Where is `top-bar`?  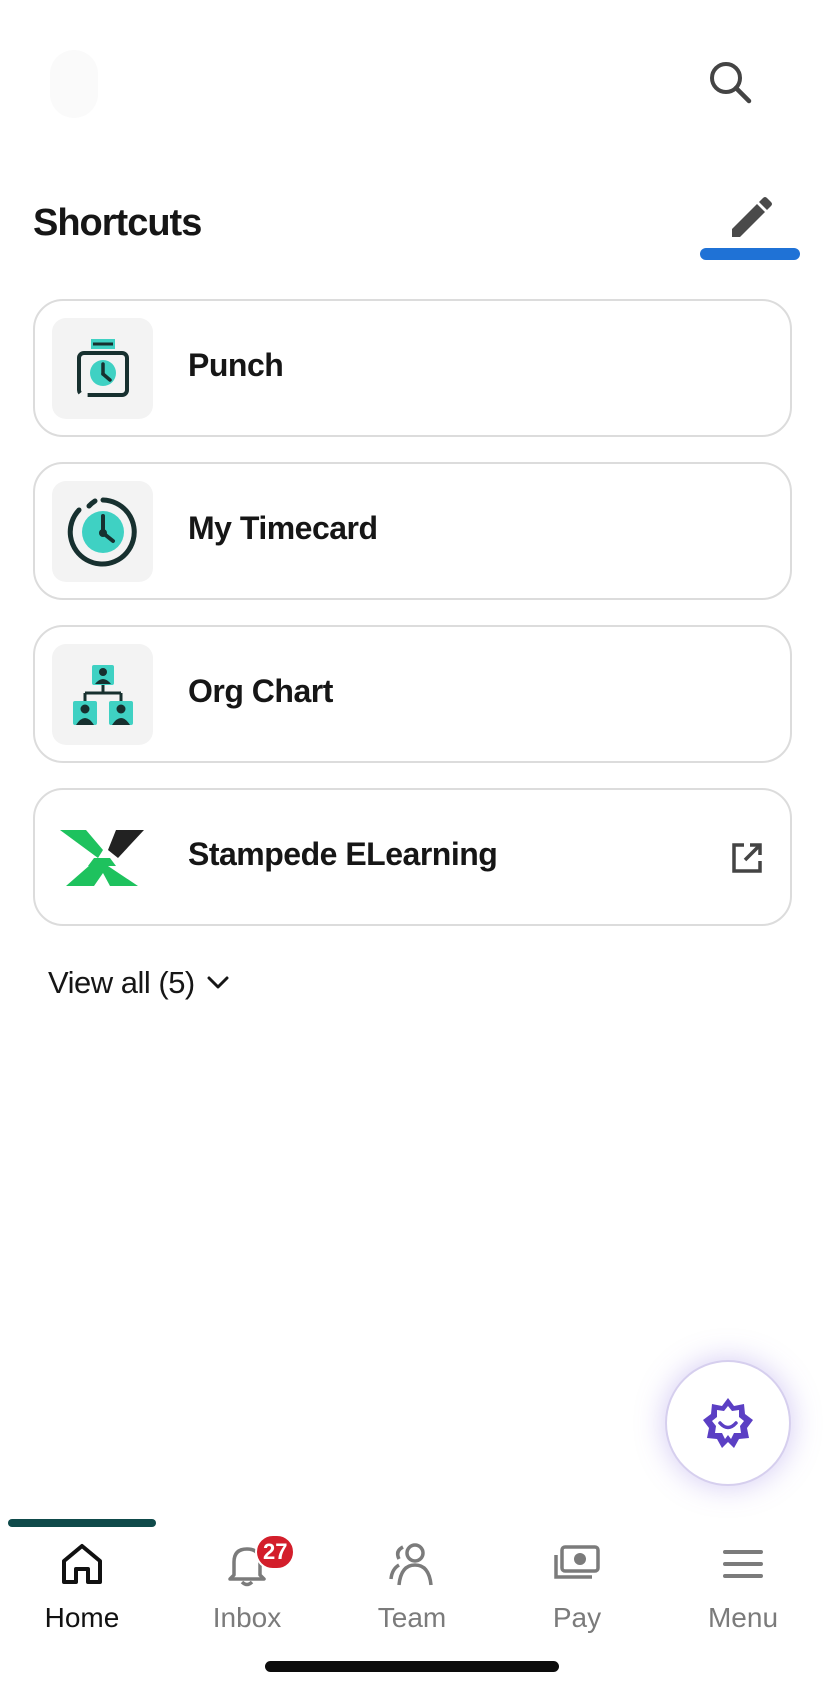 top-bar is located at coordinates (412, 80).